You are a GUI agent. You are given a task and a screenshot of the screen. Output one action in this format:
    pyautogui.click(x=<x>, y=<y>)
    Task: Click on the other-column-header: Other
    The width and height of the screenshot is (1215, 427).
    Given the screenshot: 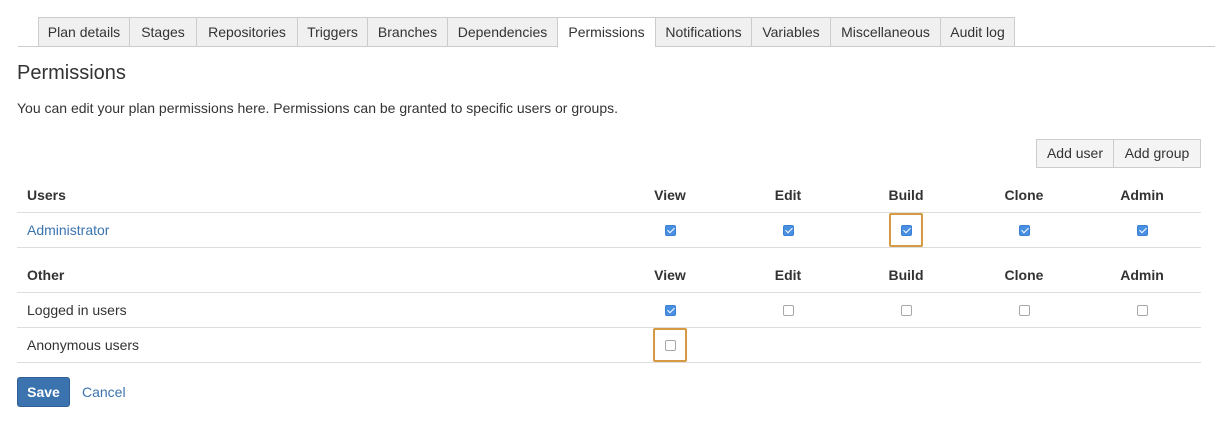 What is the action you would take?
    pyautogui.click(x=46, y=275)
    